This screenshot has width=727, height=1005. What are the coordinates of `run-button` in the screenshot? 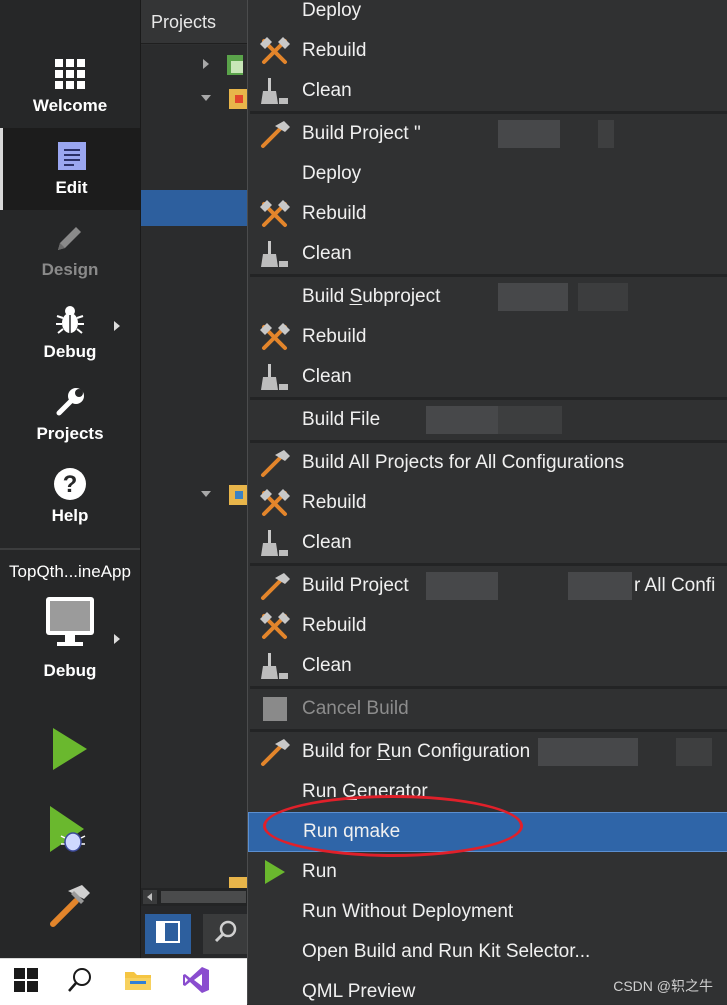 It's located at (70, 751).